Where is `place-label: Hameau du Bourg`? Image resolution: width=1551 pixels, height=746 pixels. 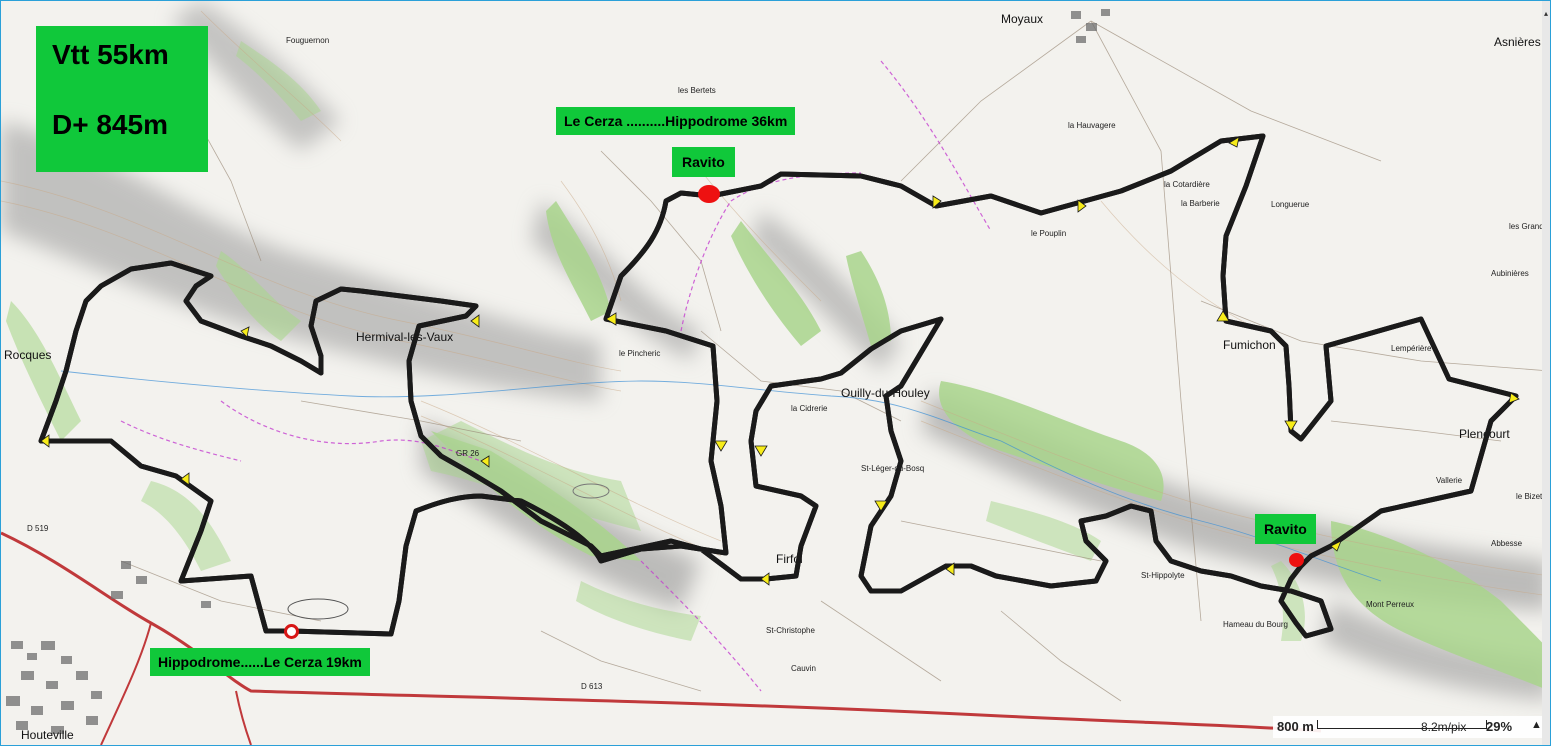 place-label: Hameau du Bourg is located at coordinates (1255, 624).